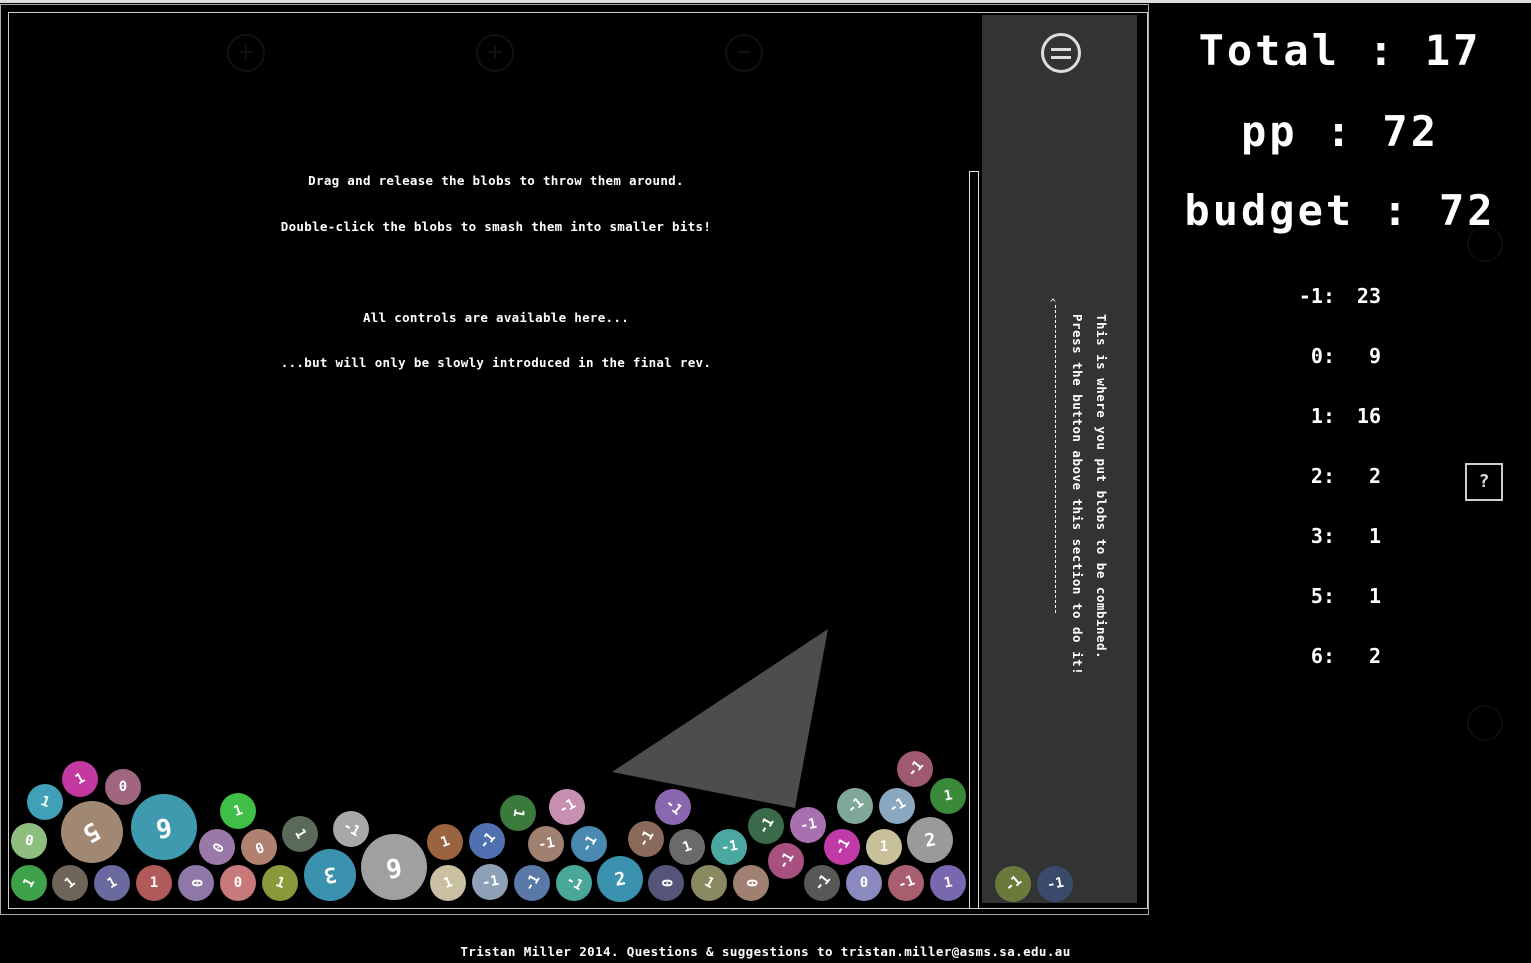 Image resolution: width=1531 pixels, height=963 pixels. Describe the element at coordinates (1322, 356) in the screenshot. I see `count-key: 0:` at that location.